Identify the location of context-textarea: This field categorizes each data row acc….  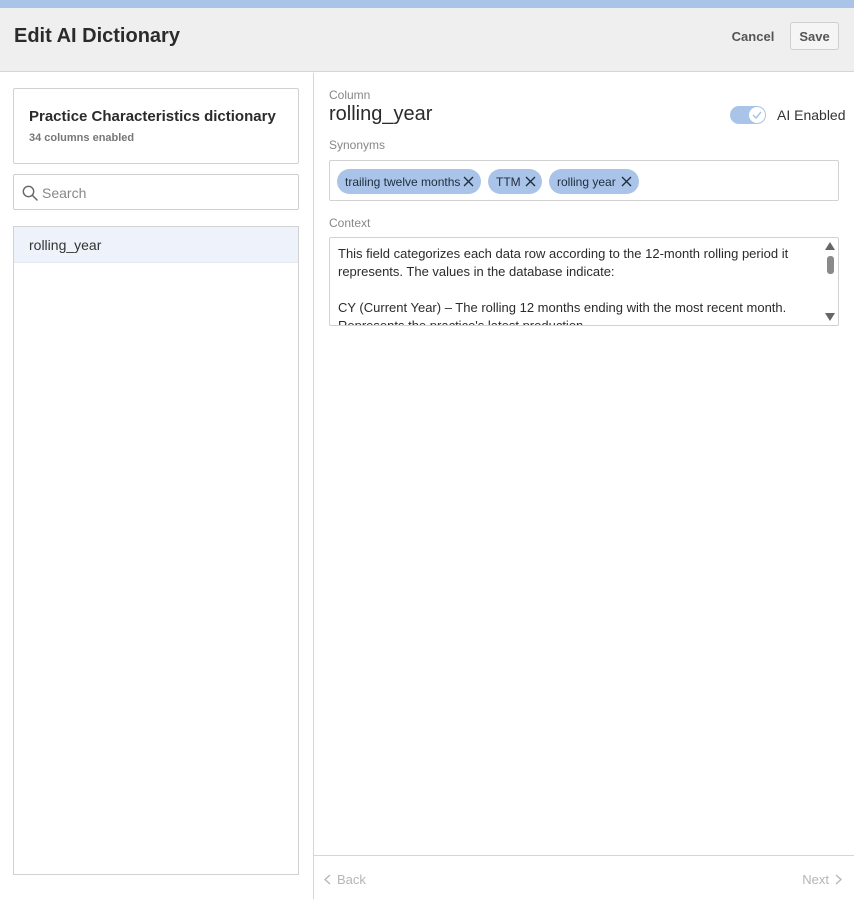
(584, 281).